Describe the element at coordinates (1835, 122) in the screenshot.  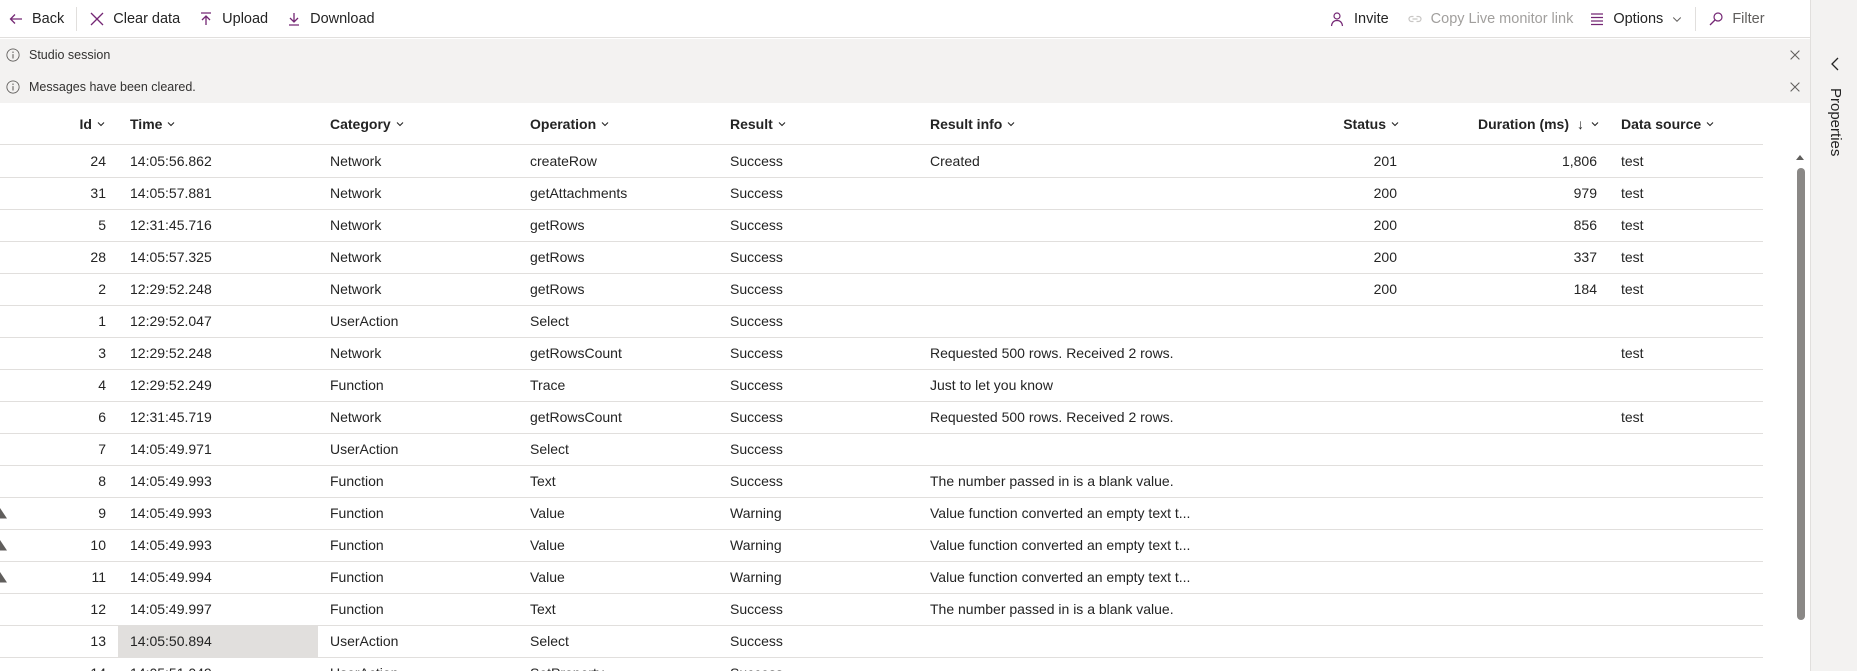
I see `properties-title: Properties` at that location.